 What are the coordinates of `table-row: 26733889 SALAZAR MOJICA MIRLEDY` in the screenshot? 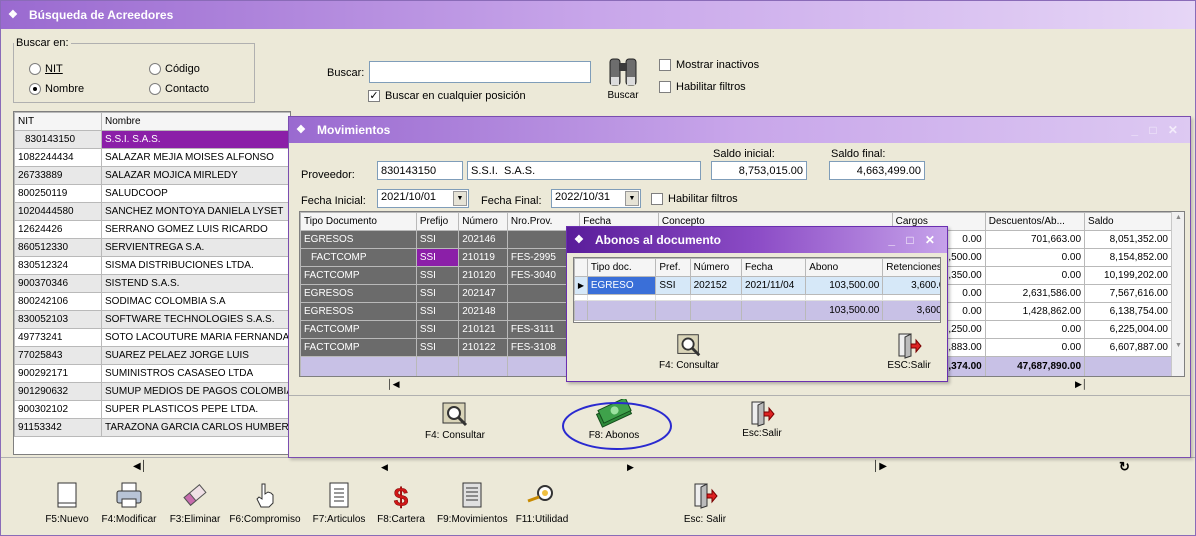 It's located at (152, 175).